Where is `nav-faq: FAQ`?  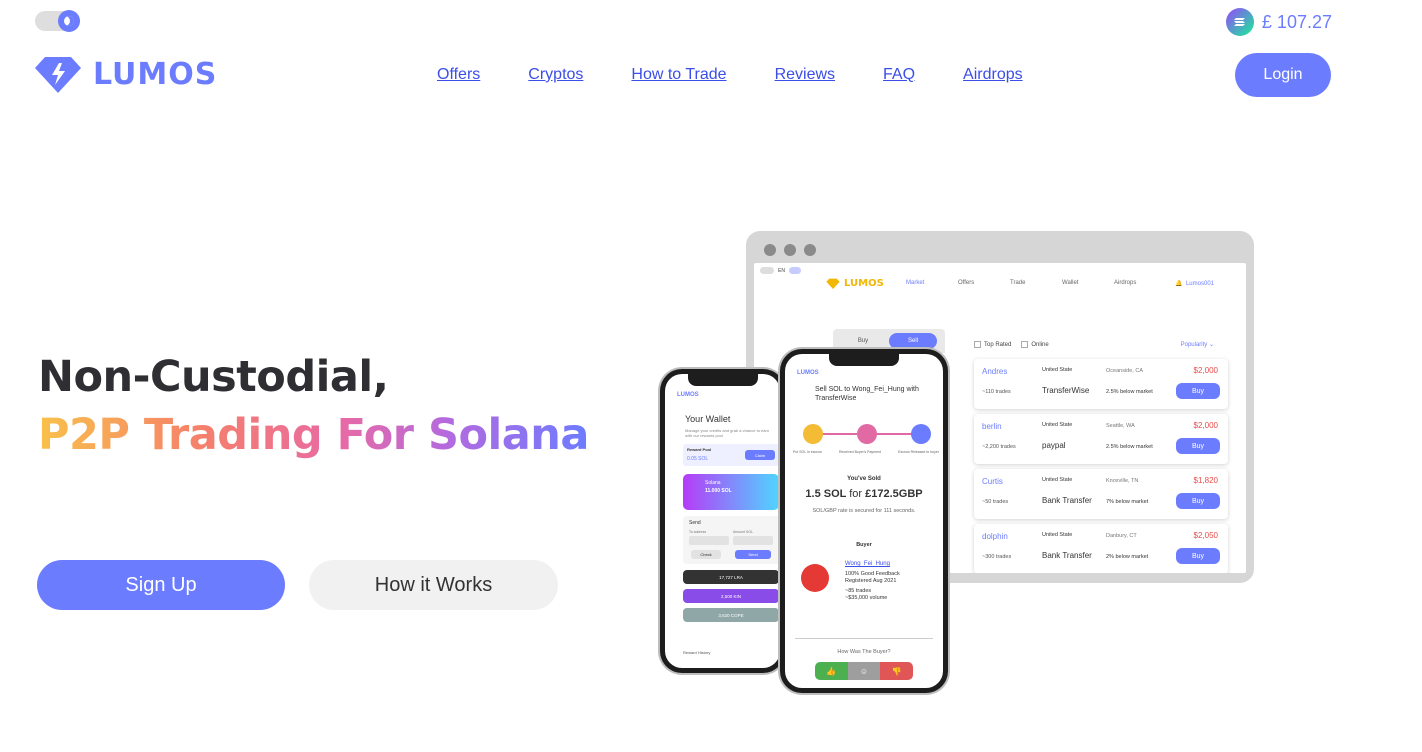
nav-faq: FAQ is located at coordinates (899, 75).